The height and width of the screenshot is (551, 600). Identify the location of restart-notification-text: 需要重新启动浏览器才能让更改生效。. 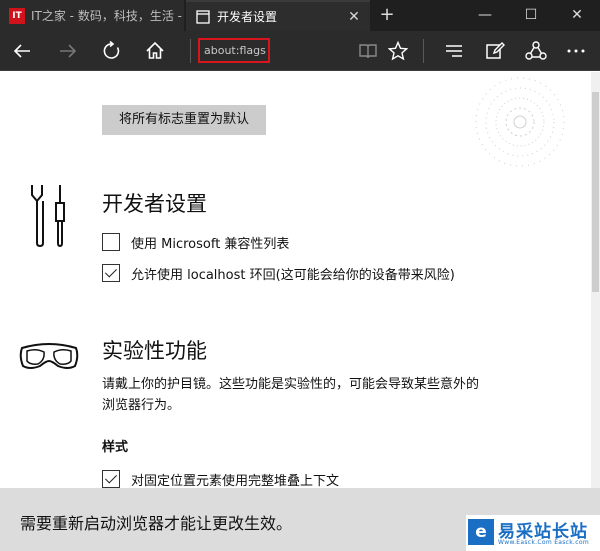
(156, 523).